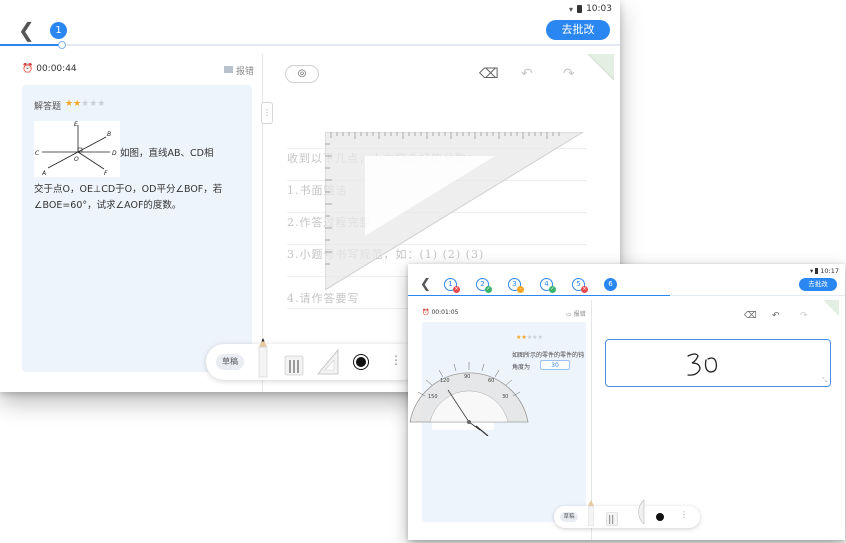 Image resolution: width=846 pixels, height=543 pixels. I want to click on comment-icon, so click(228, 69).